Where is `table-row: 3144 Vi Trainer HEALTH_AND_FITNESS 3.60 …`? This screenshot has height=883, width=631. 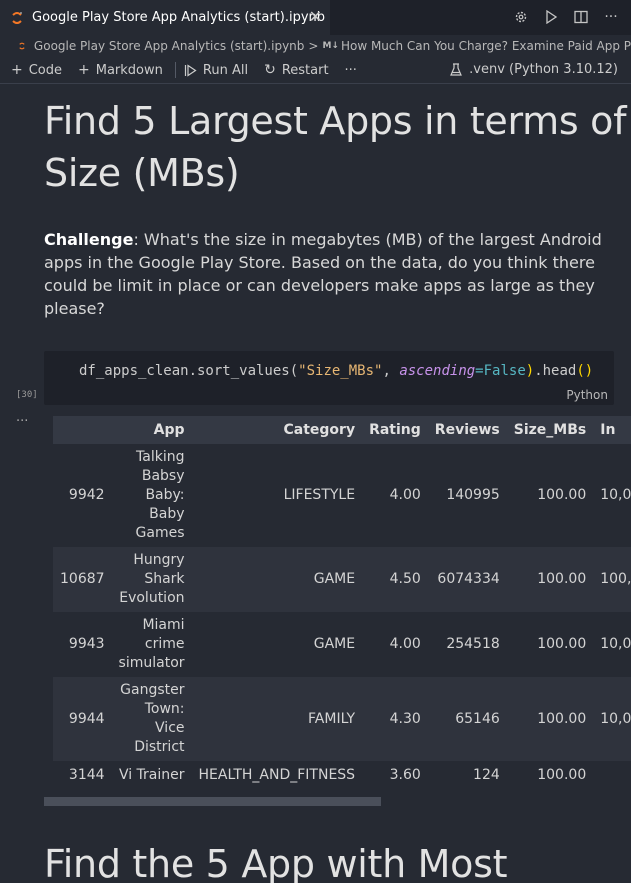 table-row: 3144 Vi Trainer HEALTH_AND_FITNESS 3.60 … is located at coordinates (342, 773).